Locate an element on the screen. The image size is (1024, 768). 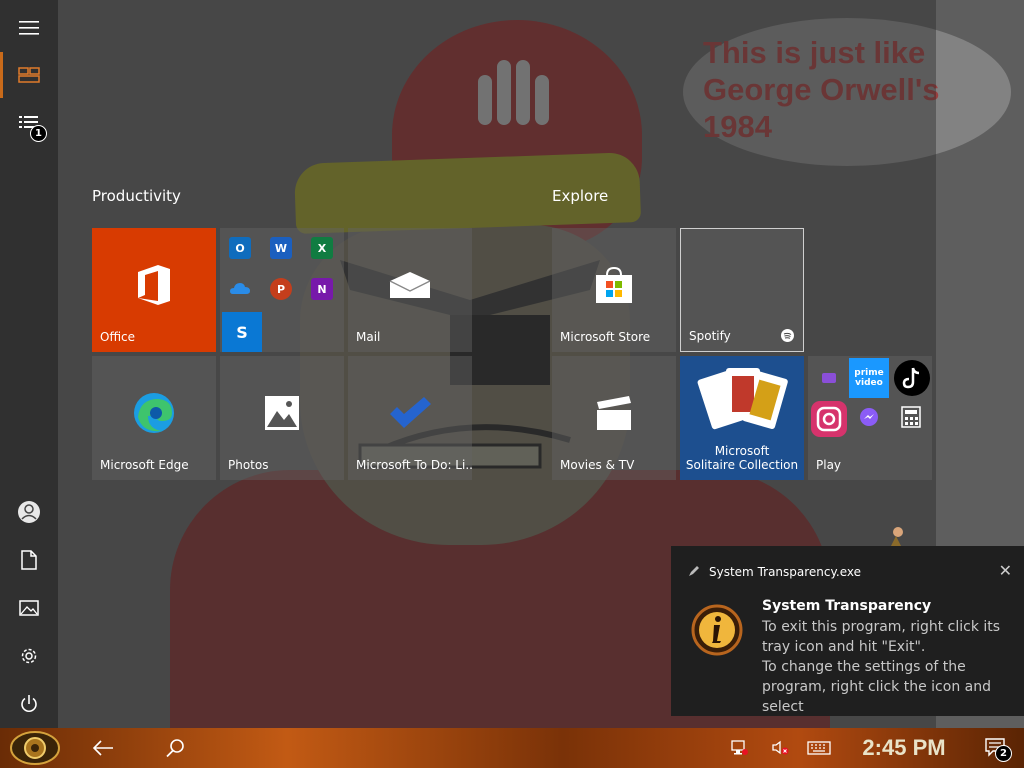
tile-play-folder: prime video Play is located at coordinates (870, 418).